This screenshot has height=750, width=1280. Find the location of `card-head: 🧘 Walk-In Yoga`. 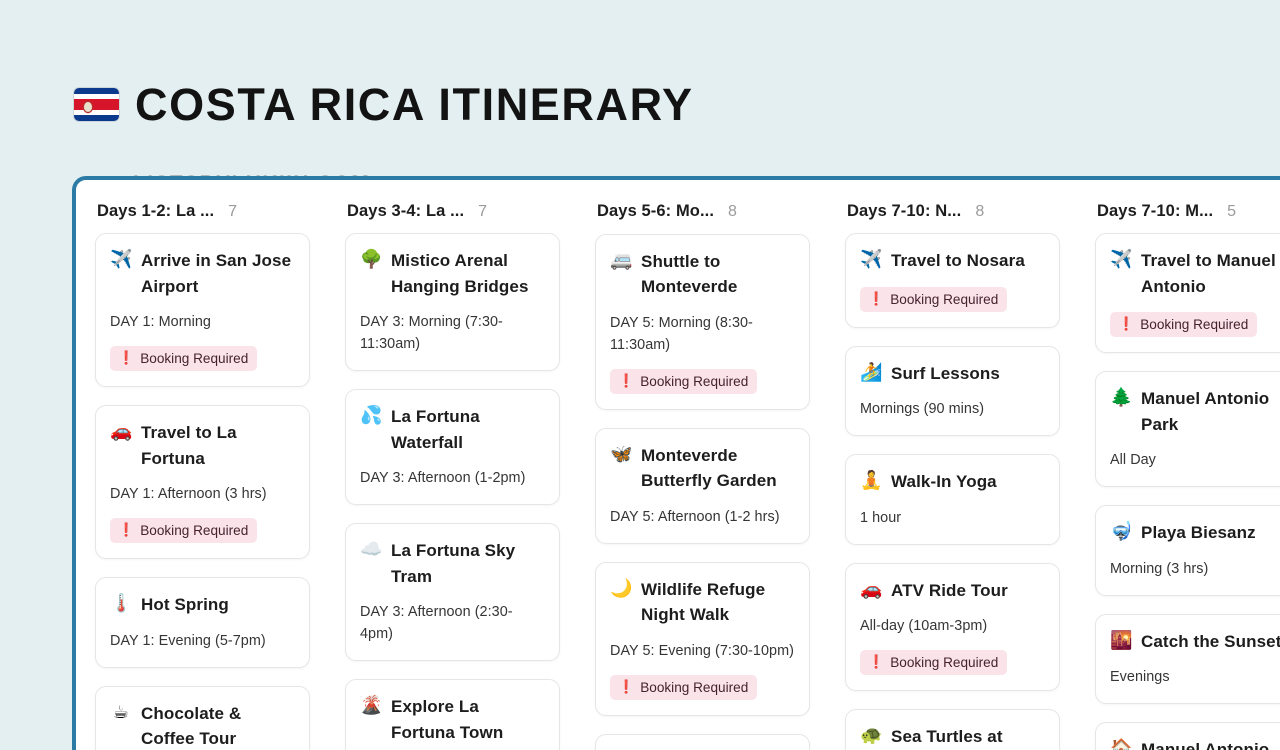

card-head: 🧘 Walk-In Yoga is located at coordinates (952, 482).